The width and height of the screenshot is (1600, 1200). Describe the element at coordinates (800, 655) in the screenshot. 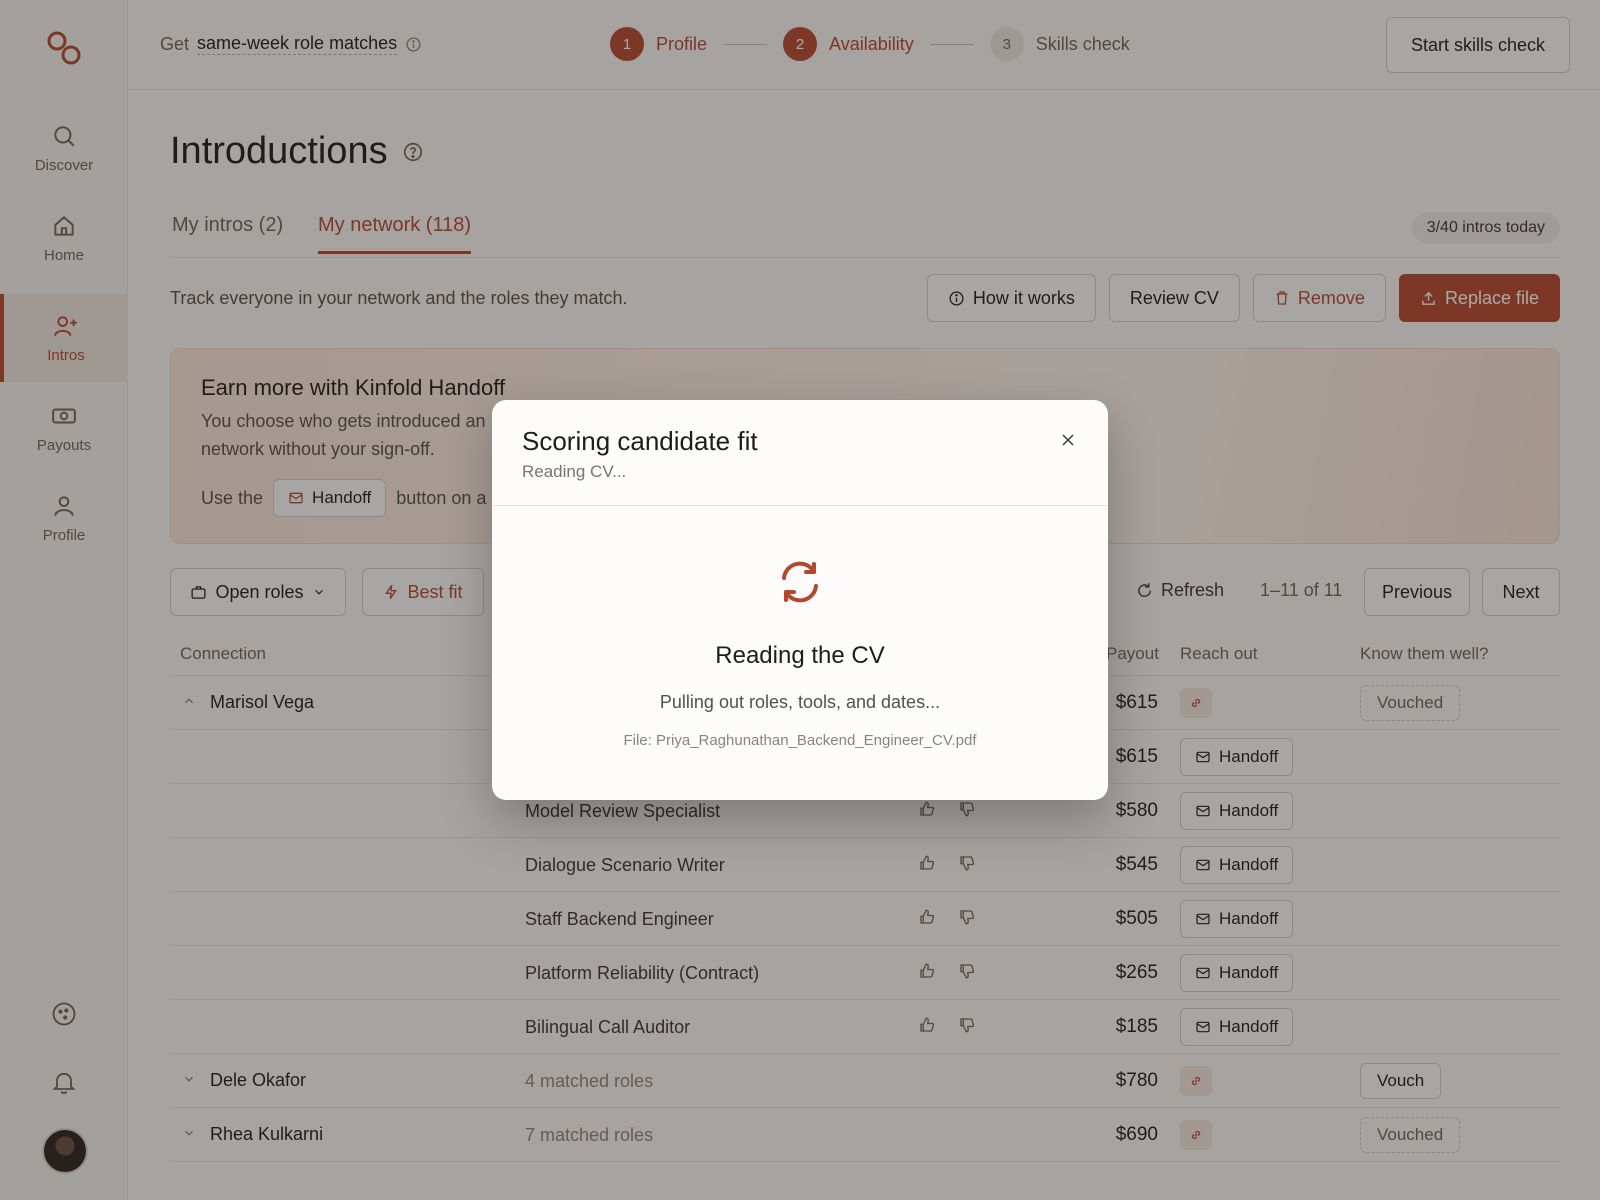

I see `modal-status-heading: Reading the CV` at that location.